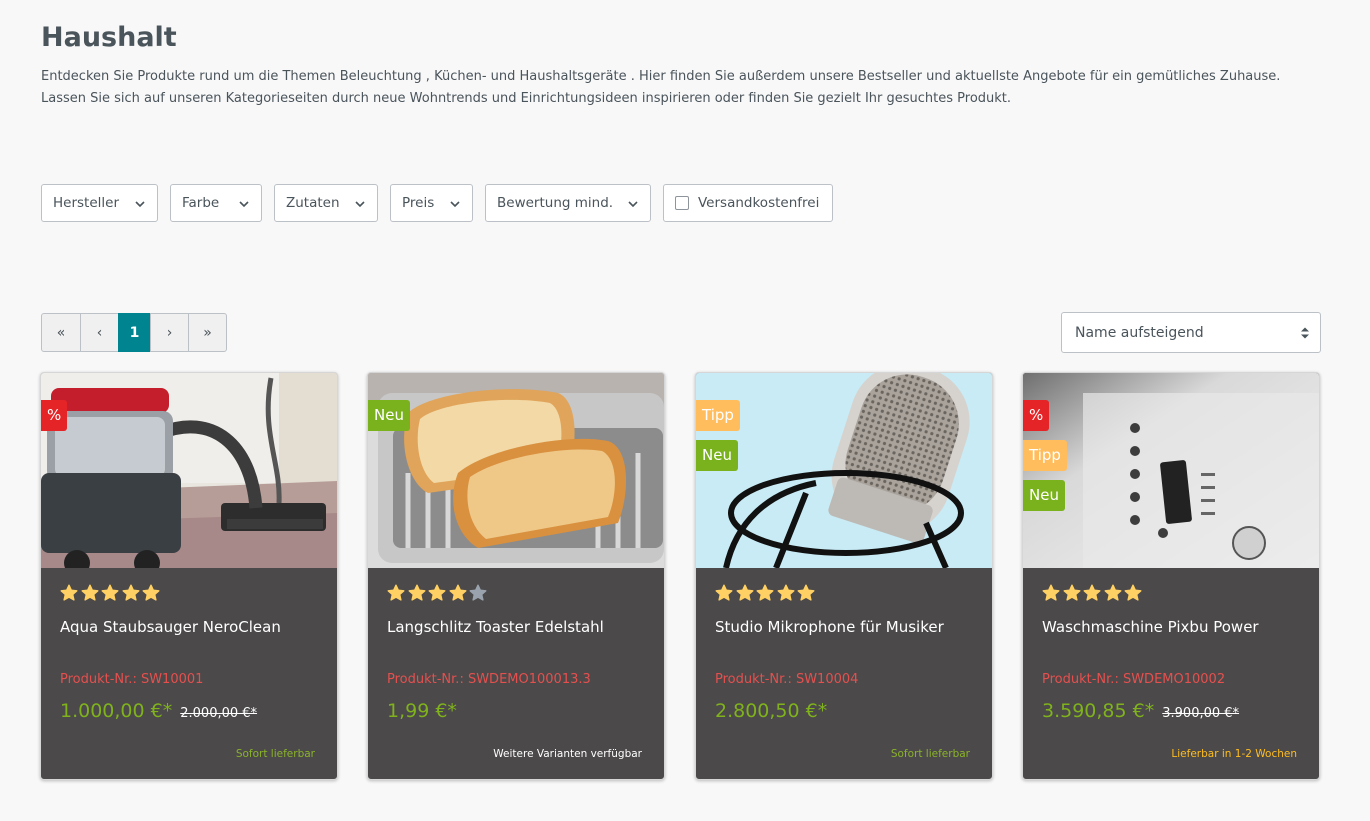 The height and width of the screenshot is (821, 1370). I want to click on product-image-vacuum-cleaner, so click(189, 470).